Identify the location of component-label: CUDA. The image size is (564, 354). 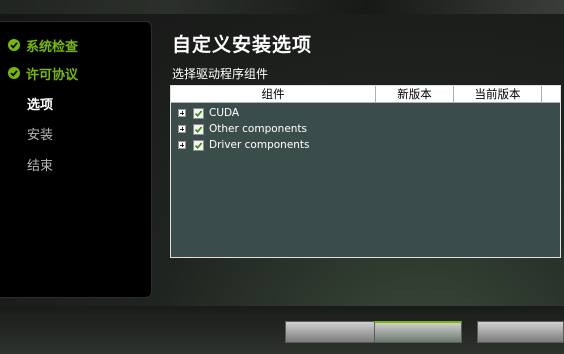
(224, 113).